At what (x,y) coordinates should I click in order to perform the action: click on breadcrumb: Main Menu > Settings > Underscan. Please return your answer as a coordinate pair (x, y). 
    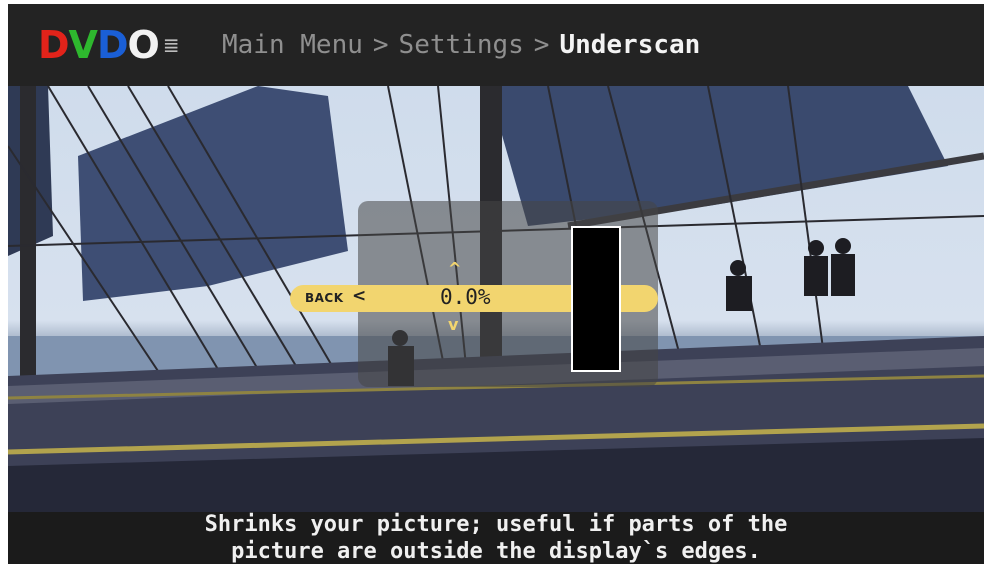
    Looking at the image, I should click on (461, 45).